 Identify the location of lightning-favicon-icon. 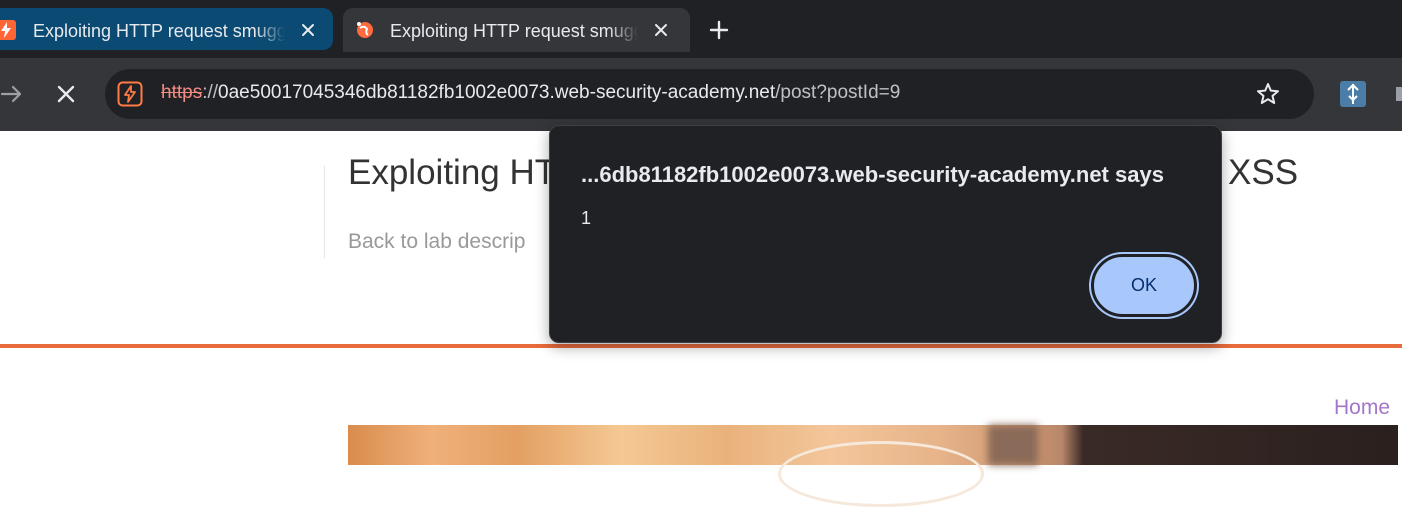
(8, 30).